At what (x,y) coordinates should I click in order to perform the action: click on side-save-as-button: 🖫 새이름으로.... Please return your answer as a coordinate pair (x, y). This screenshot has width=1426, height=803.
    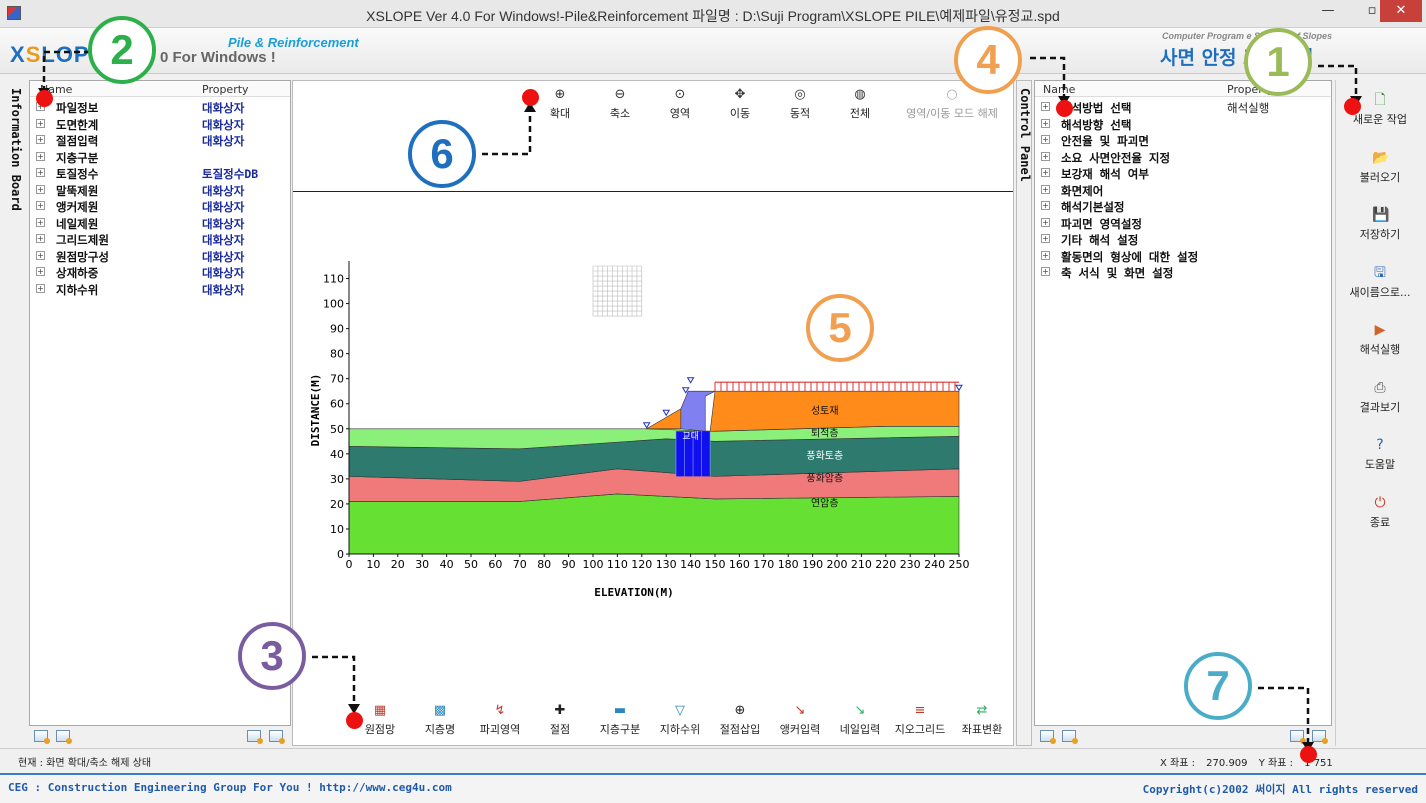
    Looking at the image, I should click on (1380, 282).